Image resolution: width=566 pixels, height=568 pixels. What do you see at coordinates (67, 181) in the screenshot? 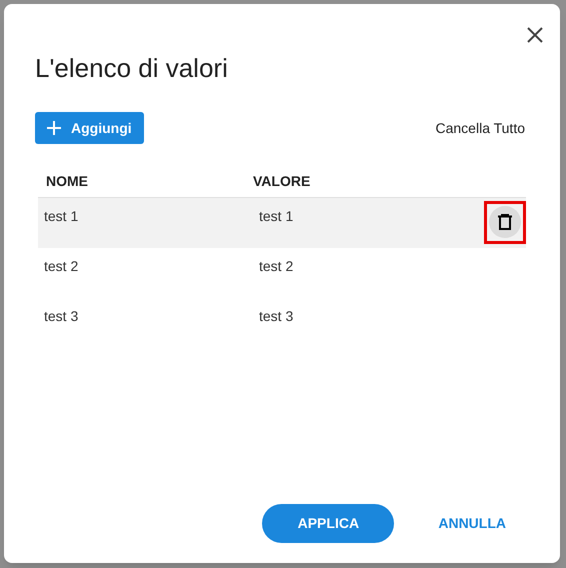
I see `column-header: NOME` at bounding box center [67, 181].